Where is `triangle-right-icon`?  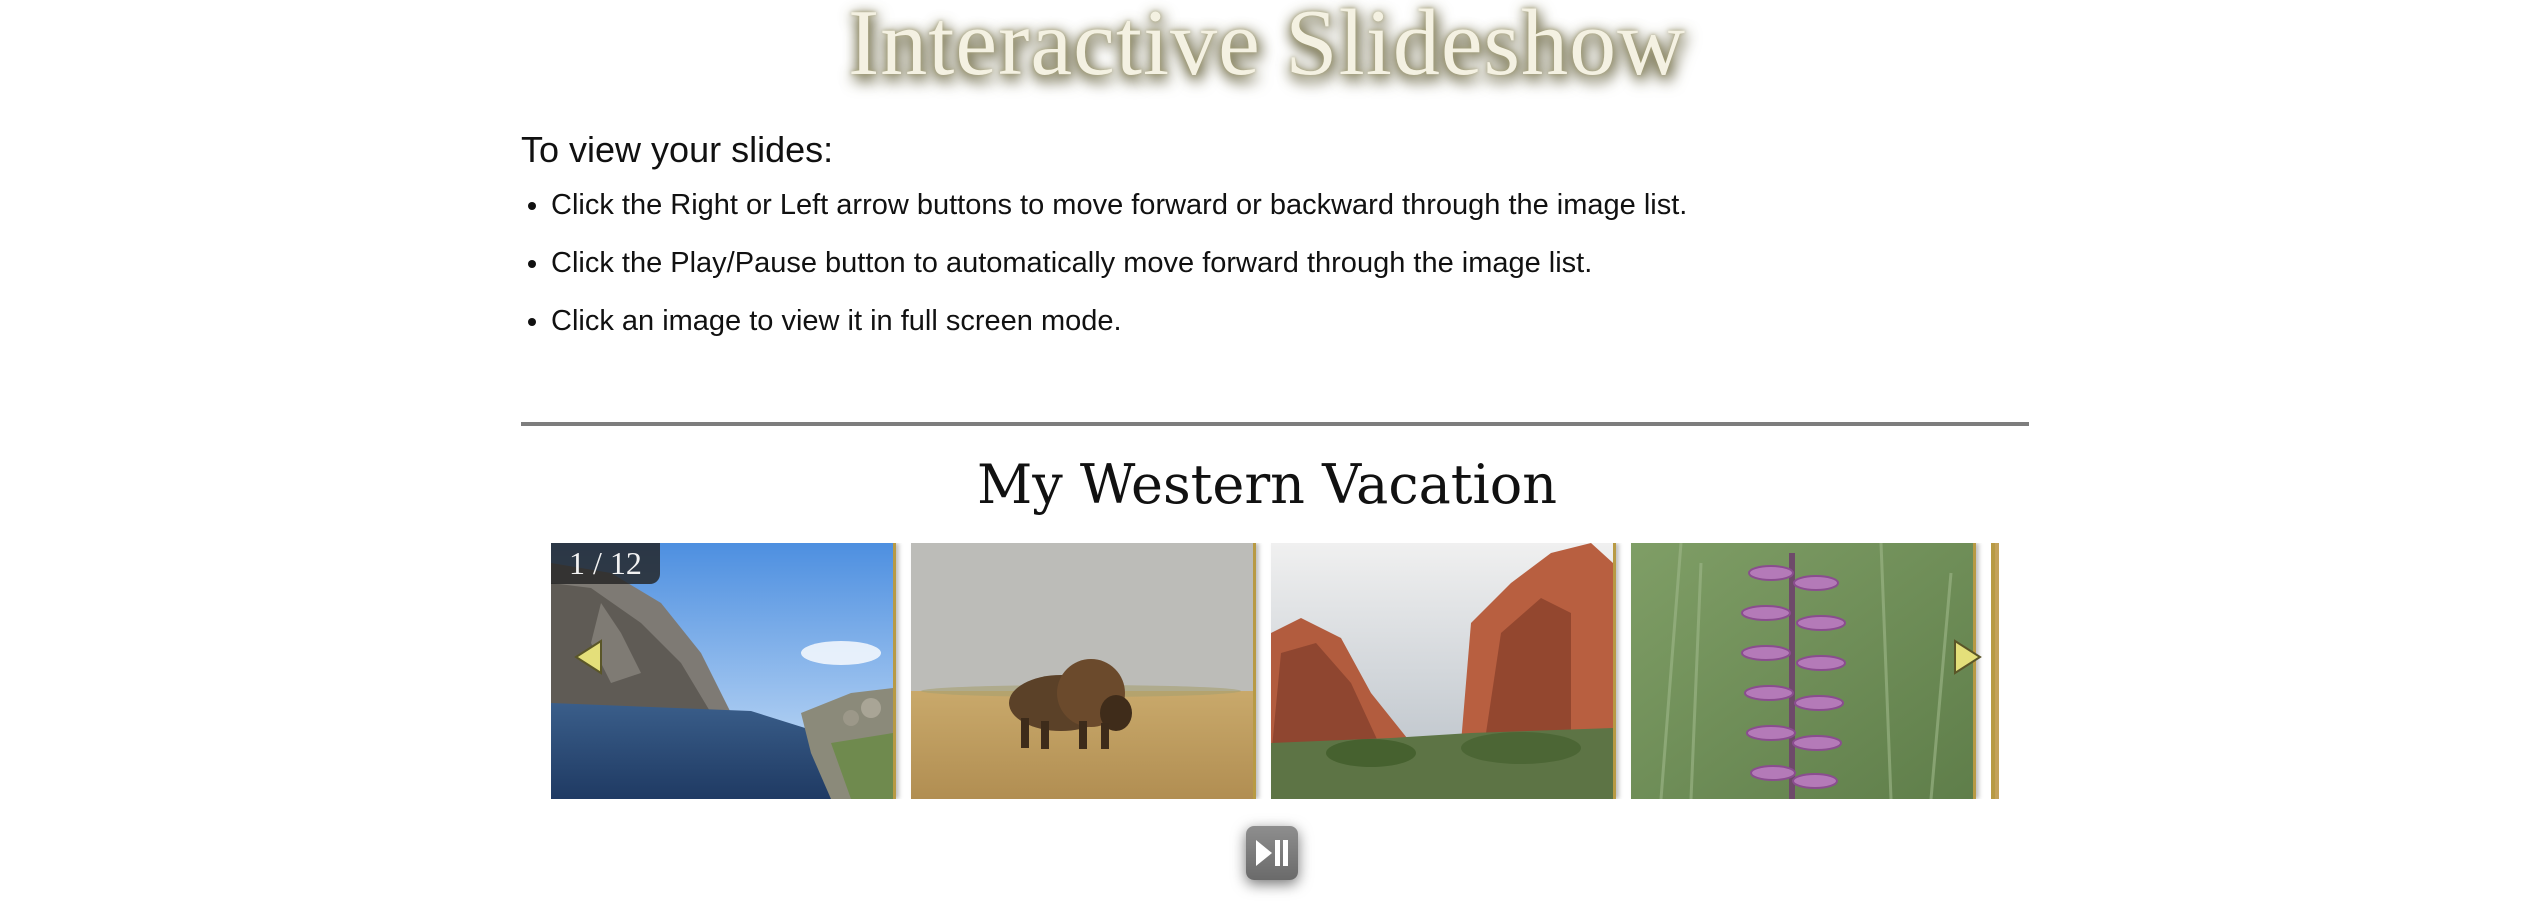 triangle-right-icon is located at coordinates (1968, 657).